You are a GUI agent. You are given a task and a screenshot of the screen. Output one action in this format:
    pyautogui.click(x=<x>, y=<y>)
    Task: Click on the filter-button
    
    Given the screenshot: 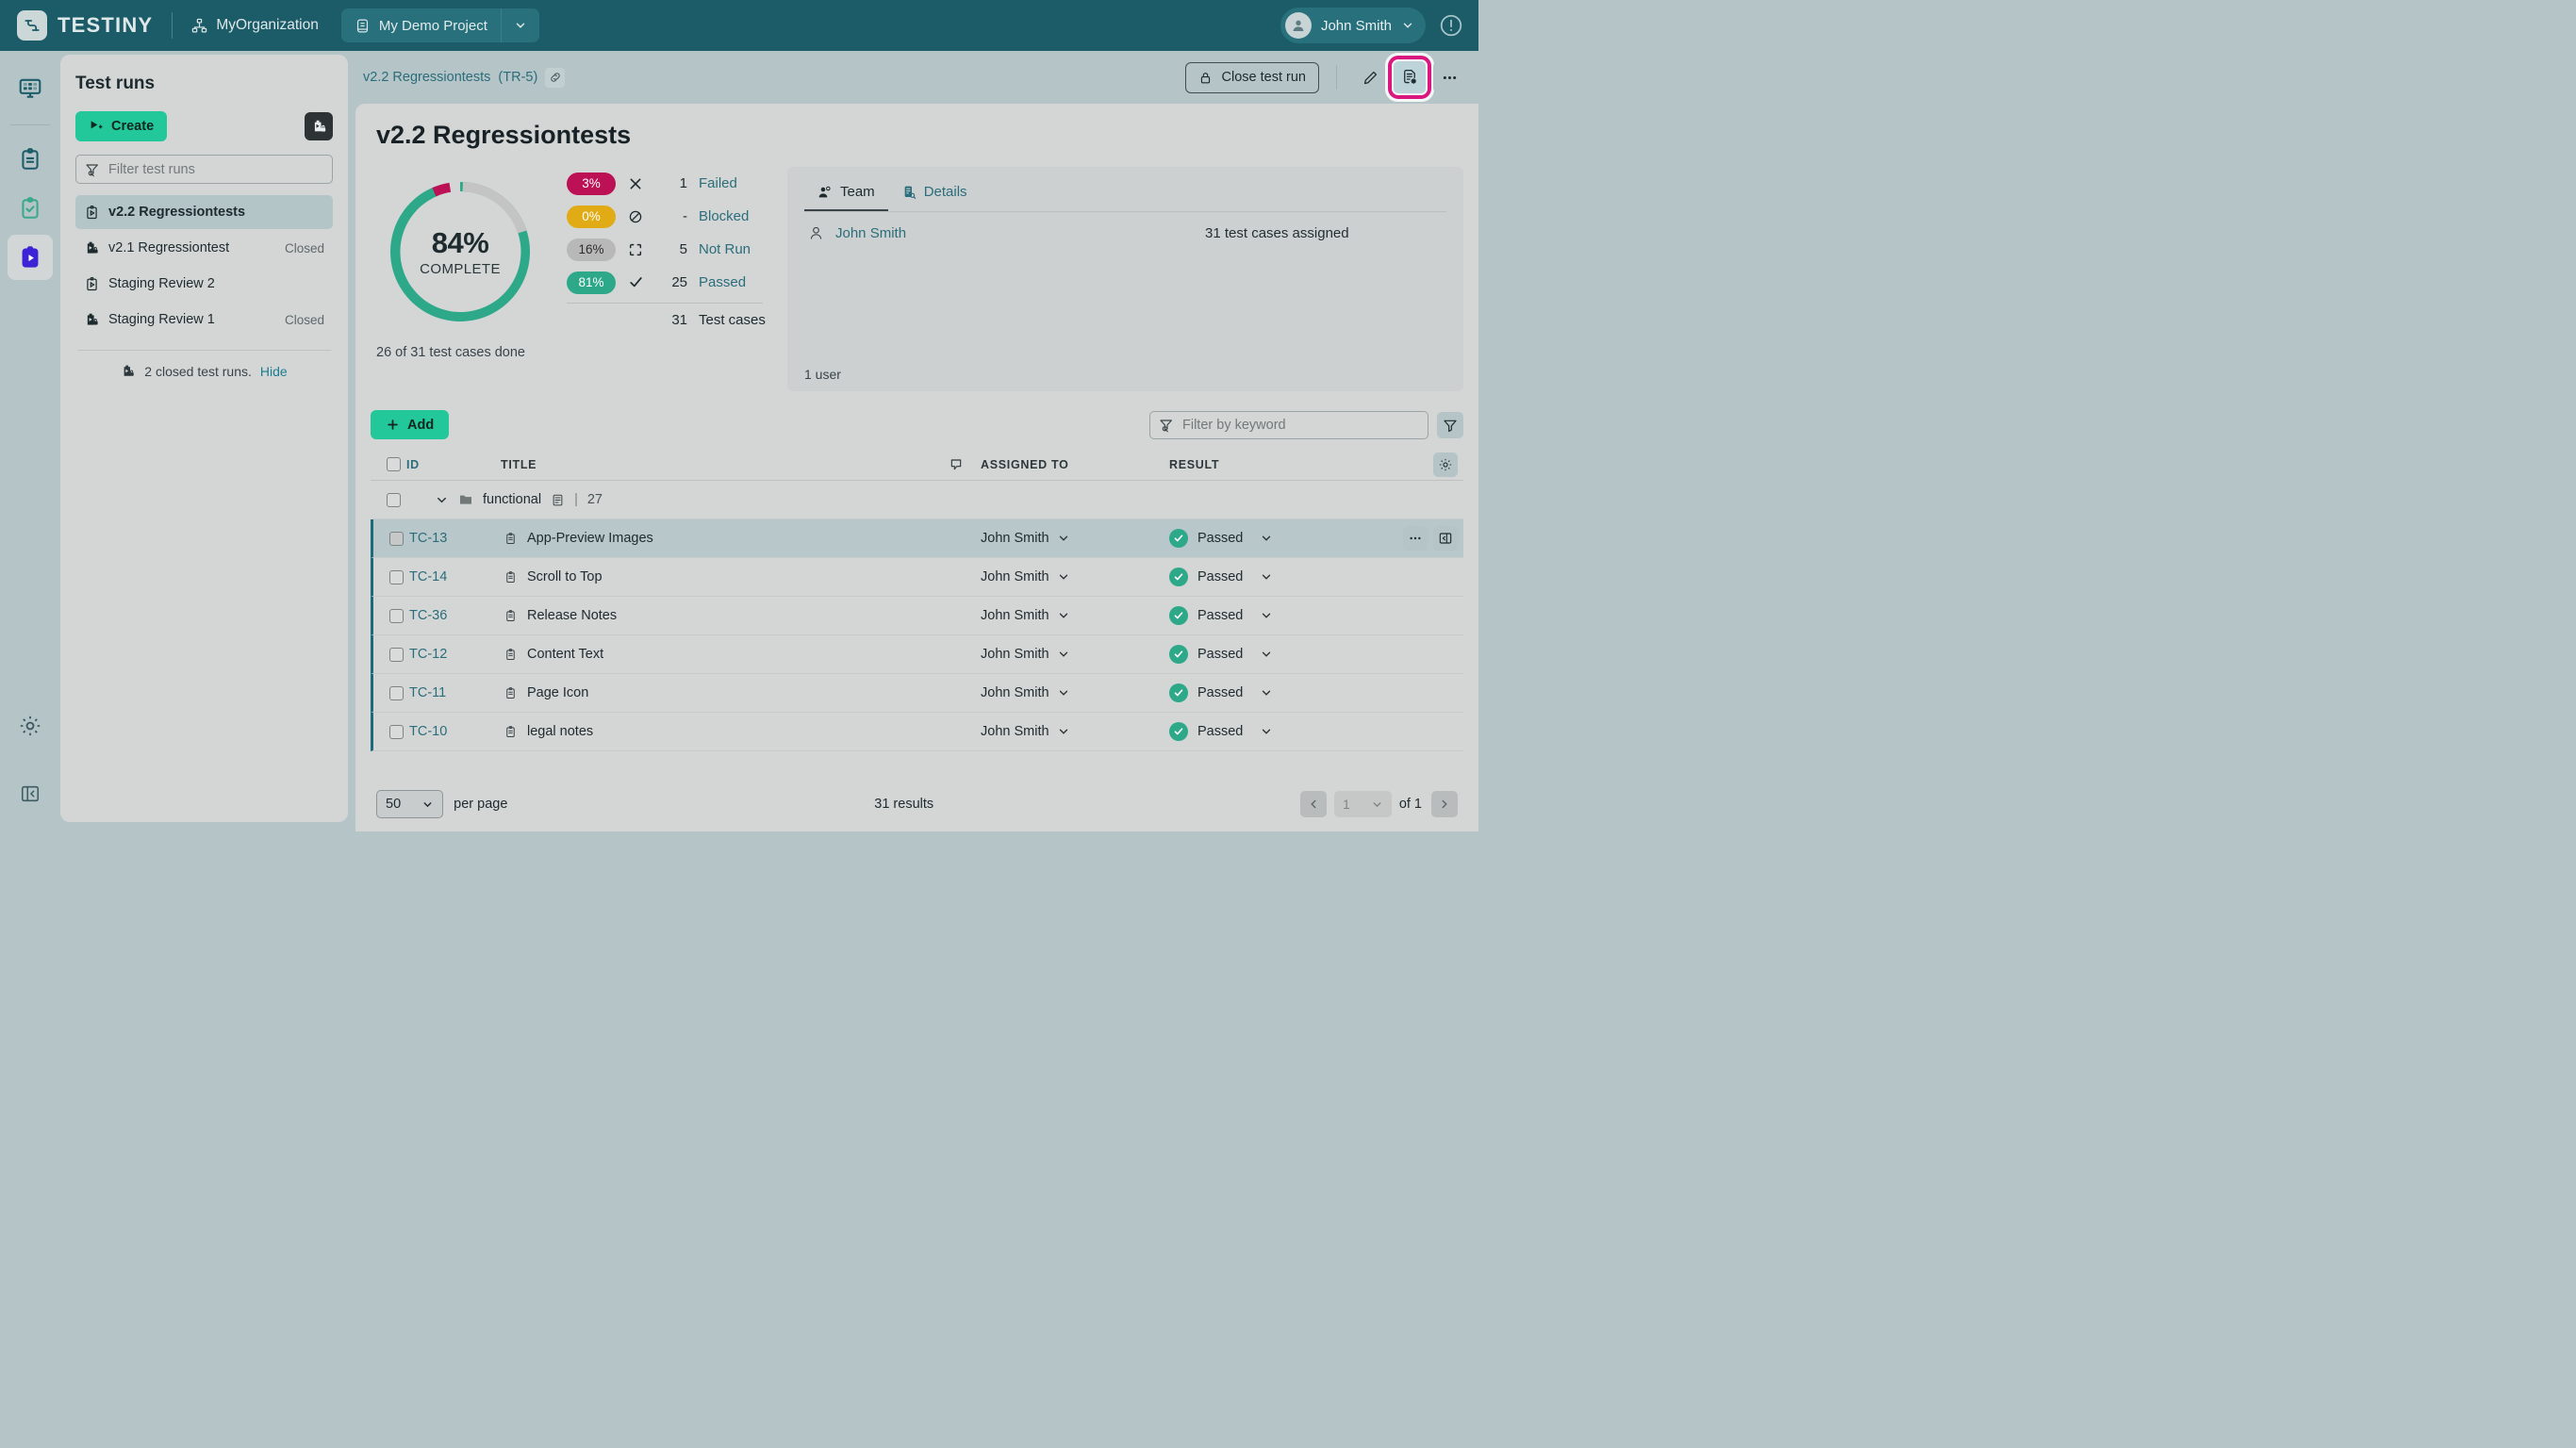 What is the action you would take?
    pyautogui.click(x=1450, y=424)
    